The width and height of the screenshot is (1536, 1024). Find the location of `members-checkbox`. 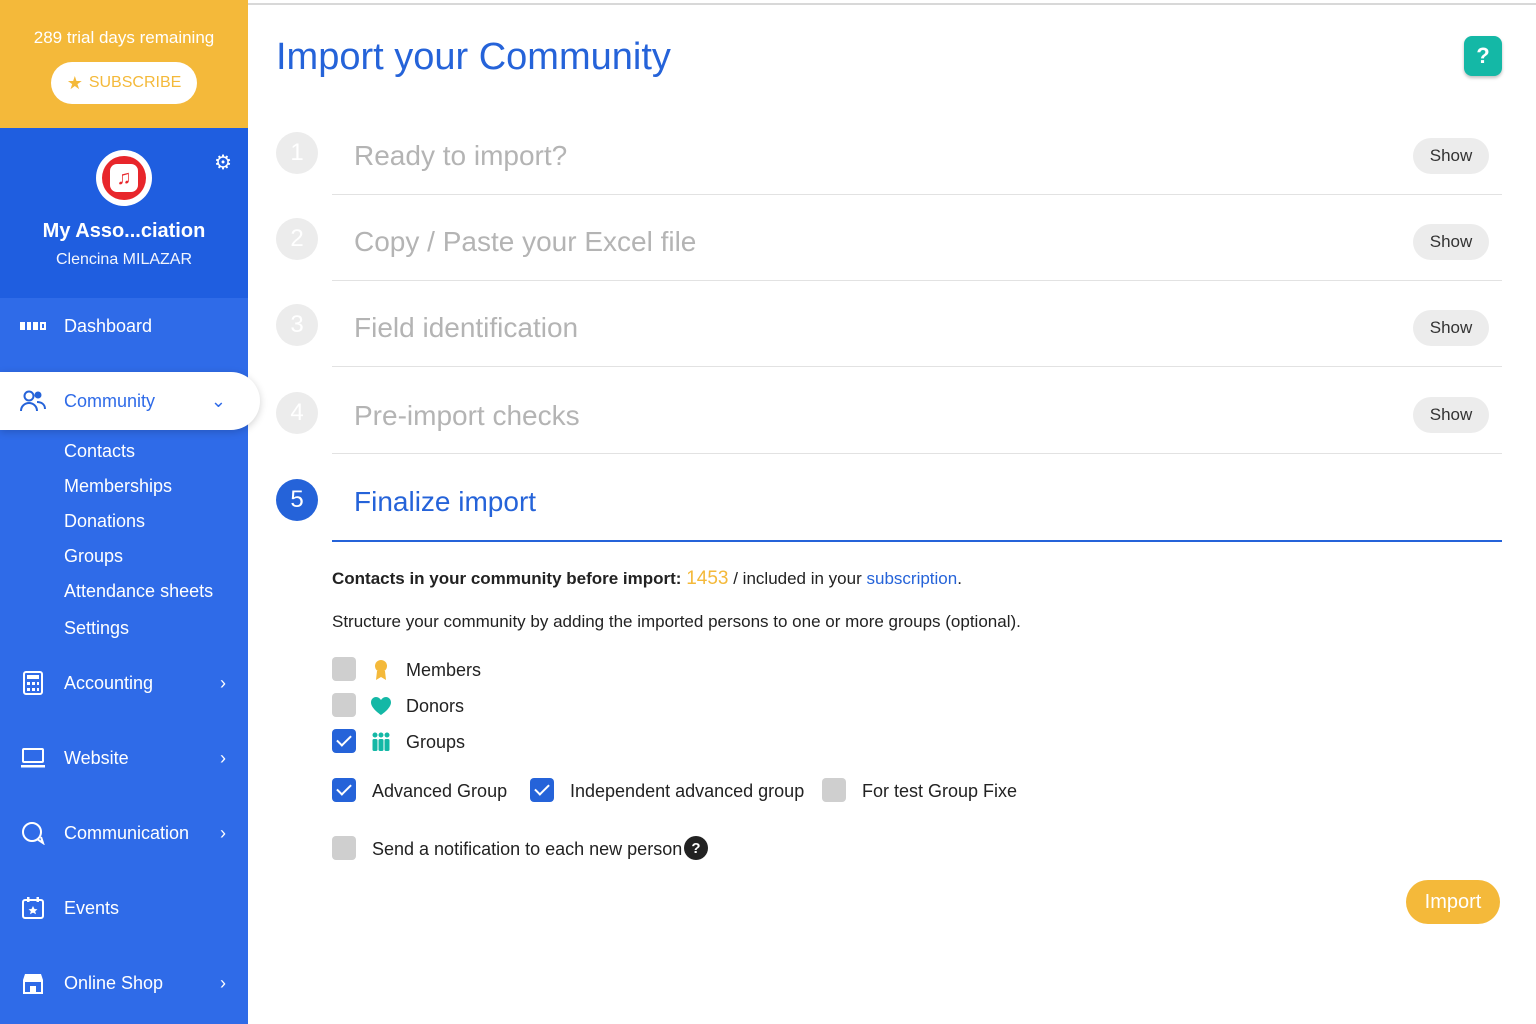

members-checkbox is located at coordinates (344, 669).